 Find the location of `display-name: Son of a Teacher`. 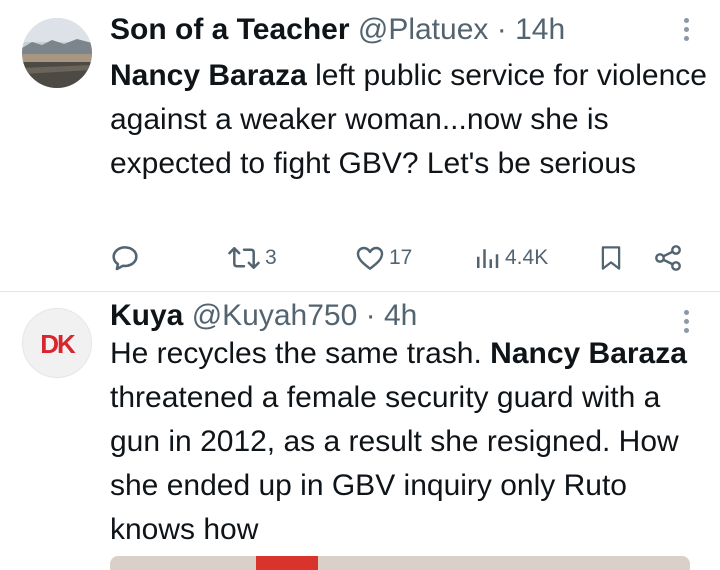

display-name: Son of a Teacher is located at coordinates (230, 29).